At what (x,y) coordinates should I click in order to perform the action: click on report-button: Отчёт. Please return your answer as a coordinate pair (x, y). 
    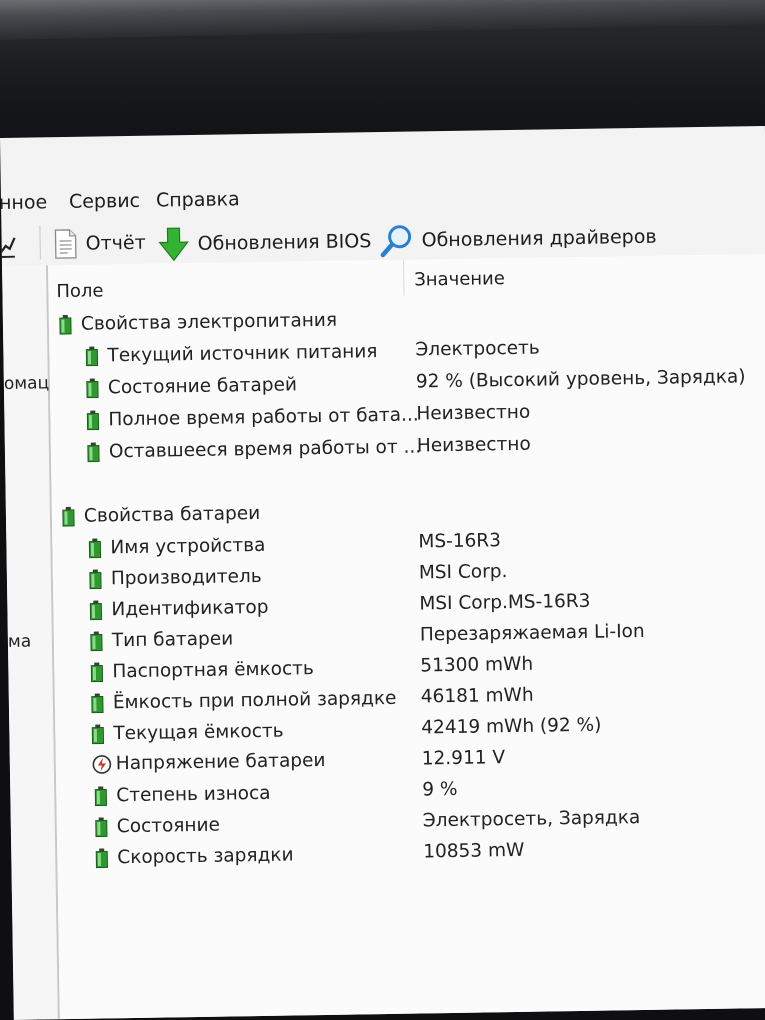
    Looking at the image, I should click on (99, 243).